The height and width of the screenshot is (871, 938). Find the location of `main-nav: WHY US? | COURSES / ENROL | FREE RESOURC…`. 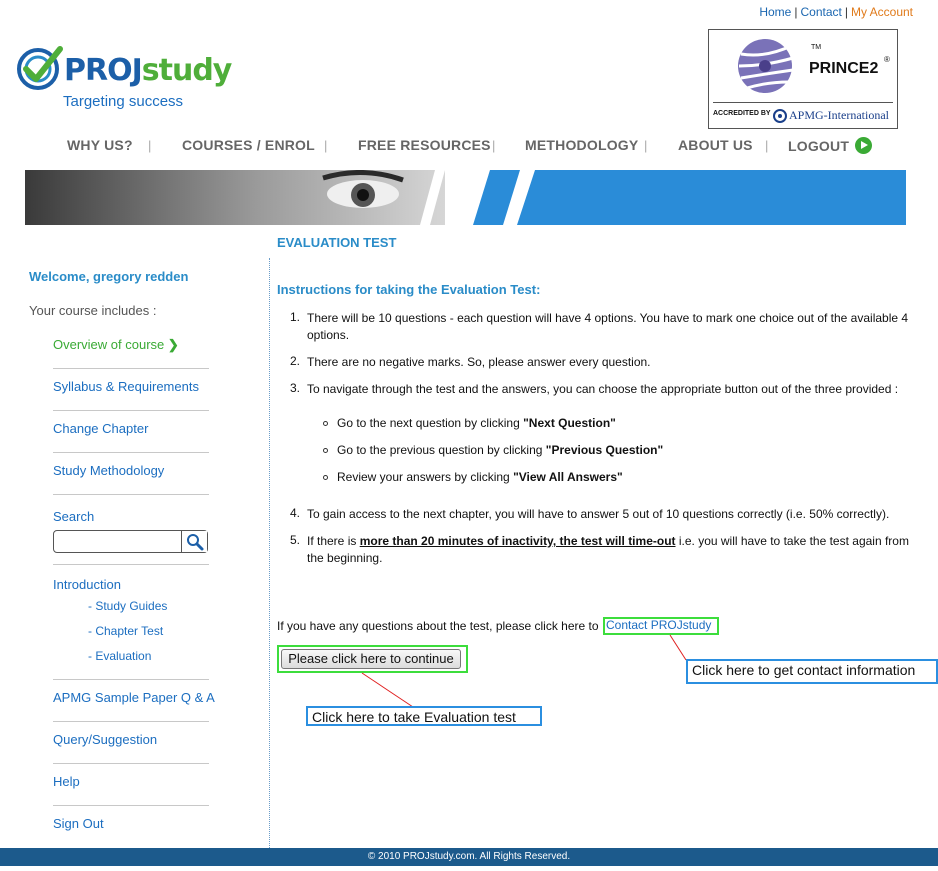

main-nav: WHY US? | COURSES / ENROL | FREE RESOURC… is located at coordinates (469, 147).